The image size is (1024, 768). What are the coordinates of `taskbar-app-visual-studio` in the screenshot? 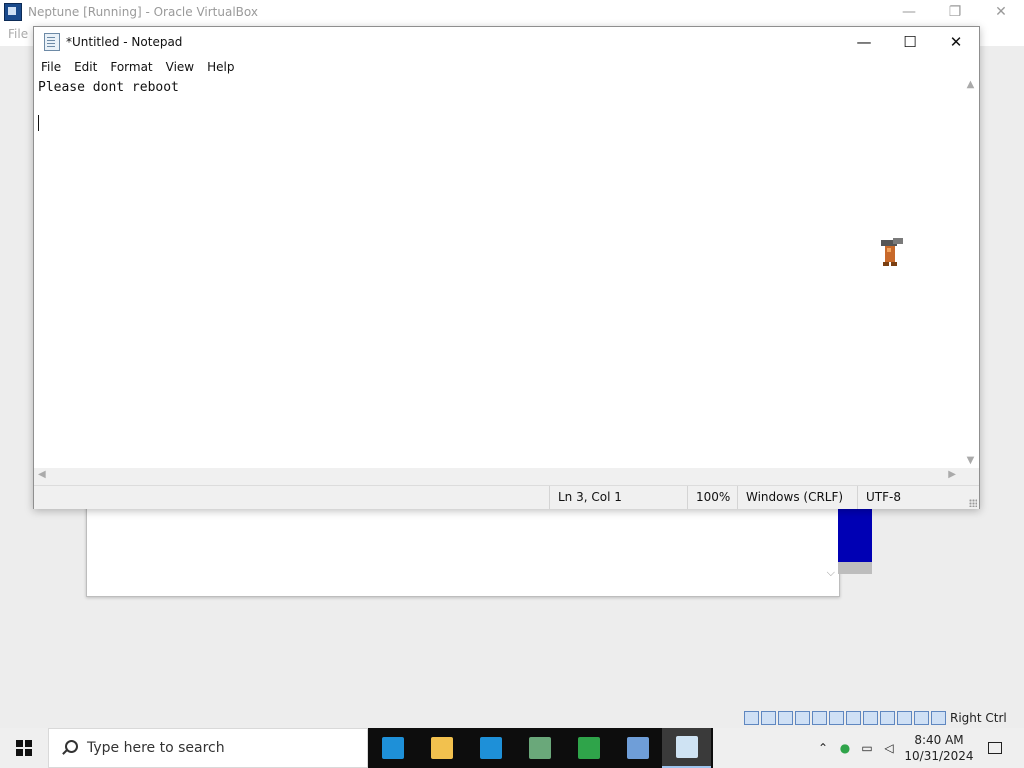 It's located at (392, 748).